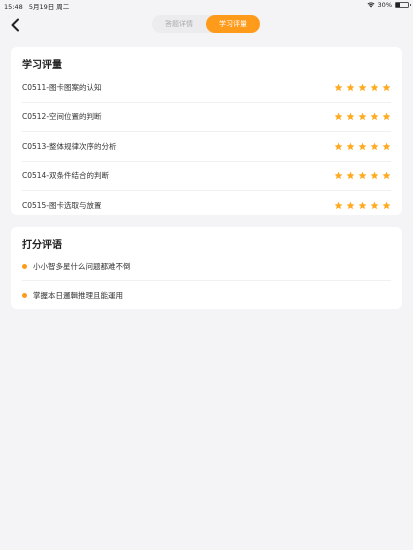 The height and width of the screenshot is (550, 413). What do you see at coordinates (69, 146) in the screenshot?
I see `evaluation-label: C0513-整体规律次序的分析` at bounding box center [69, 146].